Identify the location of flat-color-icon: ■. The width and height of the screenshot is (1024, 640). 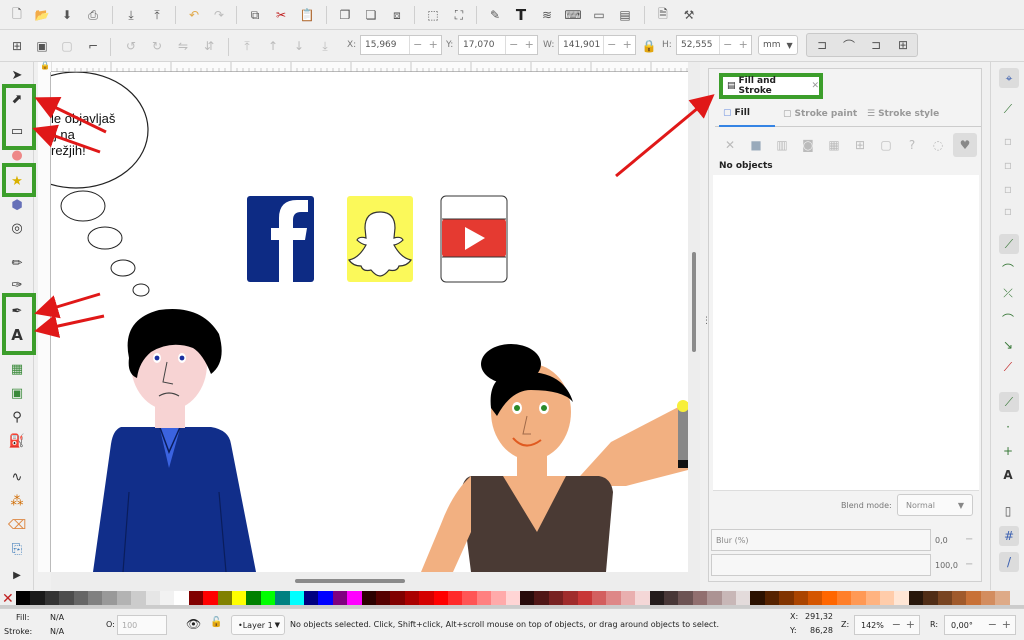
(756, 145).